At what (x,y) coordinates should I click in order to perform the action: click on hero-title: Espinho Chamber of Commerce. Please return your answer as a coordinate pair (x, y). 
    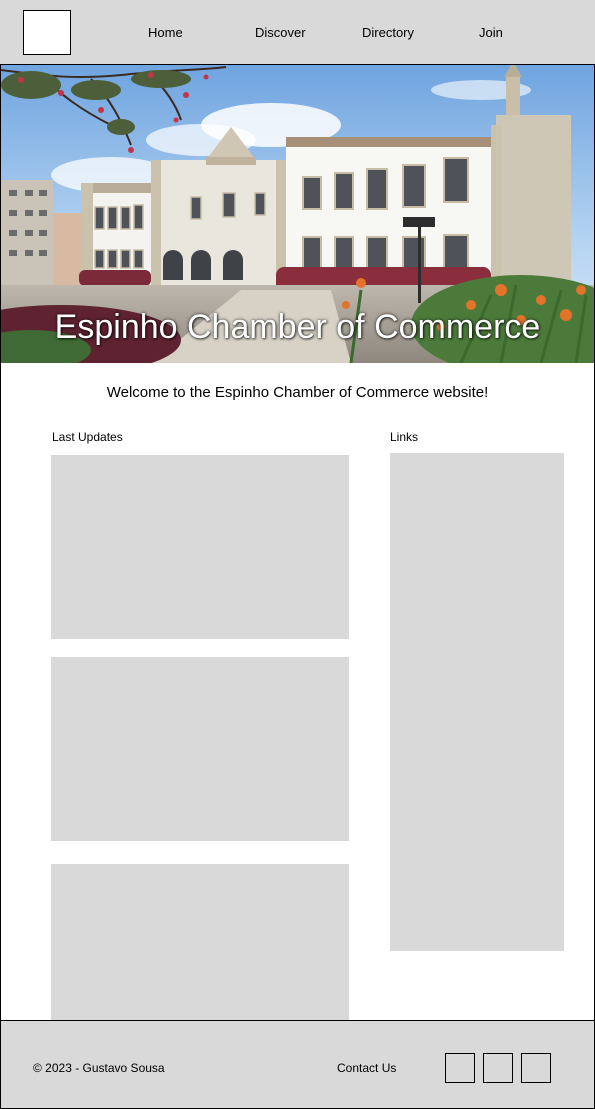
    Looking at the image, I should click on (297, 327).